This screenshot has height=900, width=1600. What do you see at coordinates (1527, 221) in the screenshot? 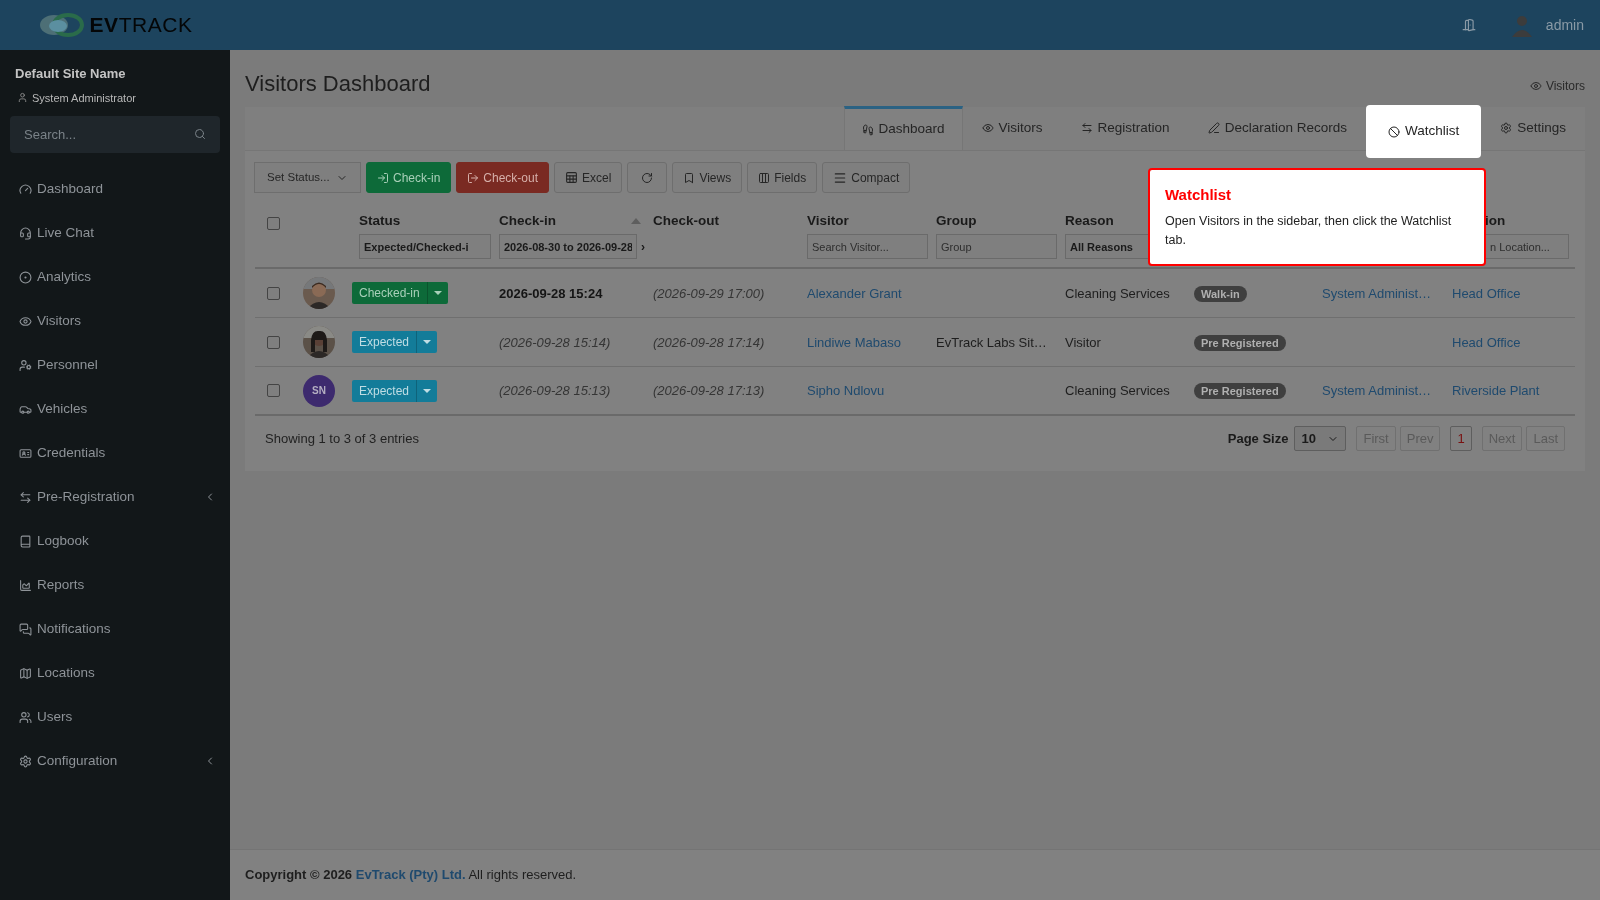
I see `column-header: ion` at bounding box center [1527, 221].